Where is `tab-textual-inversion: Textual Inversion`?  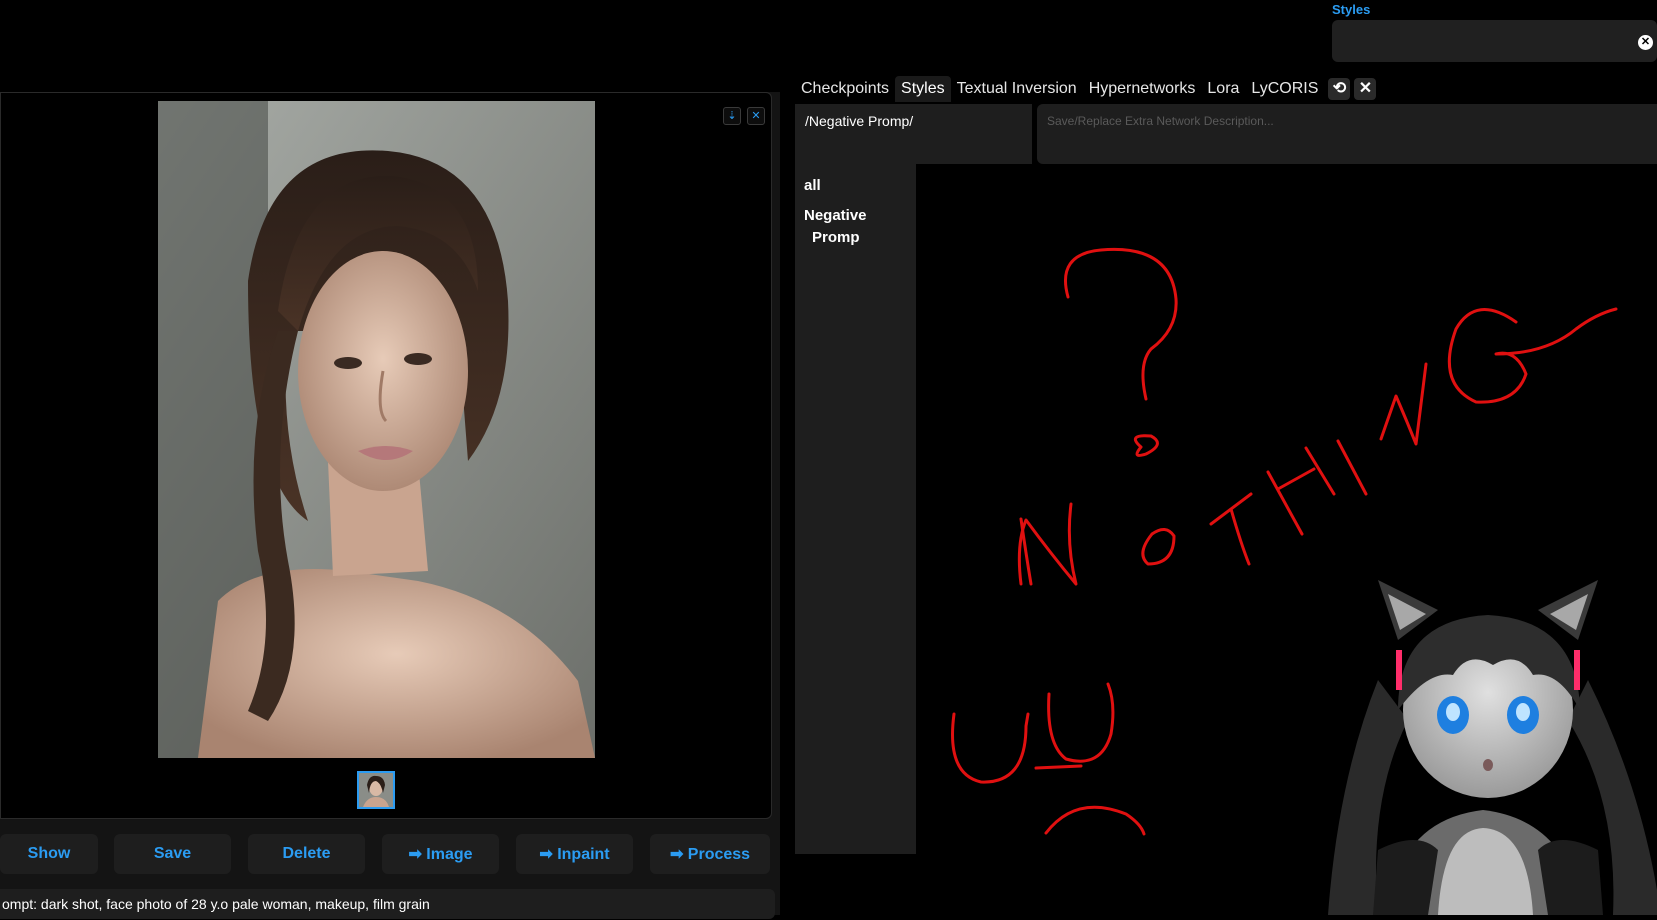 tab-textual-inversion: Textual Inversion is located at coordinates (1017, 89).